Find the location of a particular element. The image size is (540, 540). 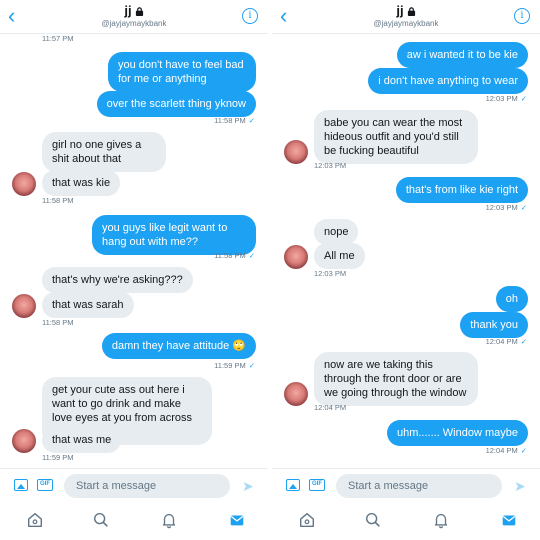

sent-message-bubble: uhm....... Window maybe is located at coordinates (457, 433).